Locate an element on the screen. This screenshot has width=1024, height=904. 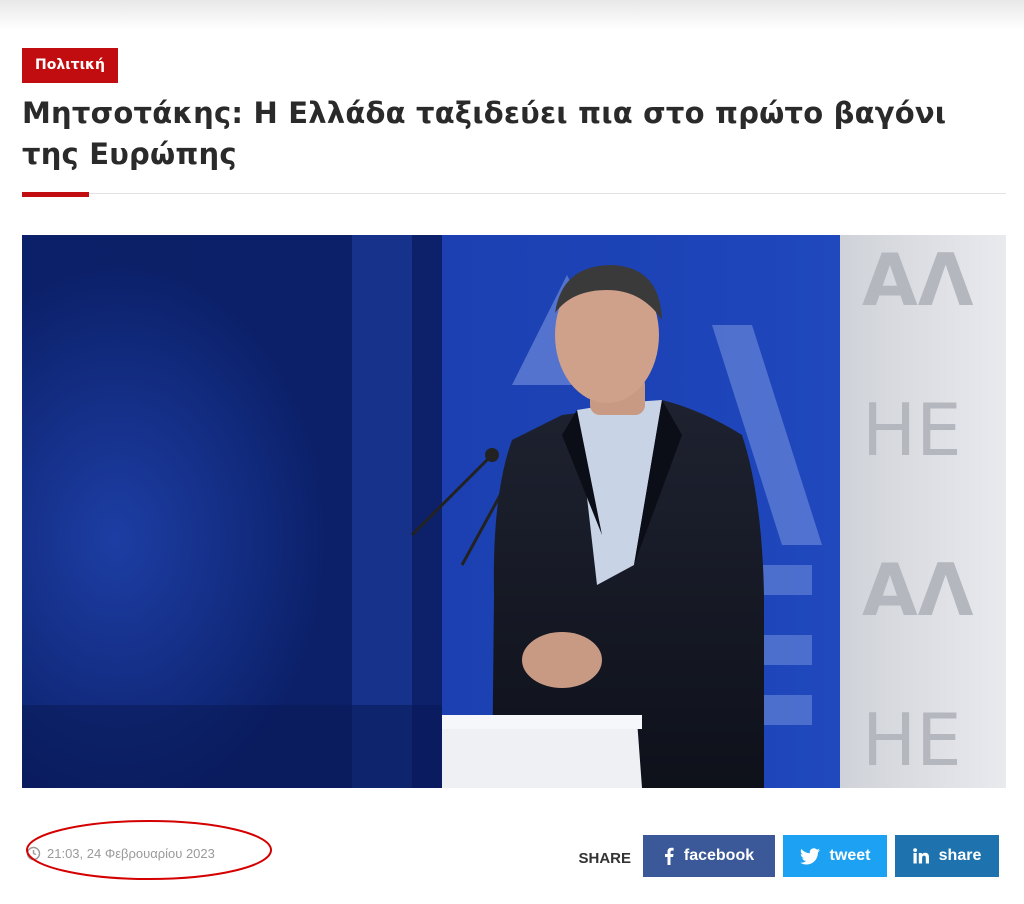
twitter-share-button: tweet is located at coordinates (835, 856).